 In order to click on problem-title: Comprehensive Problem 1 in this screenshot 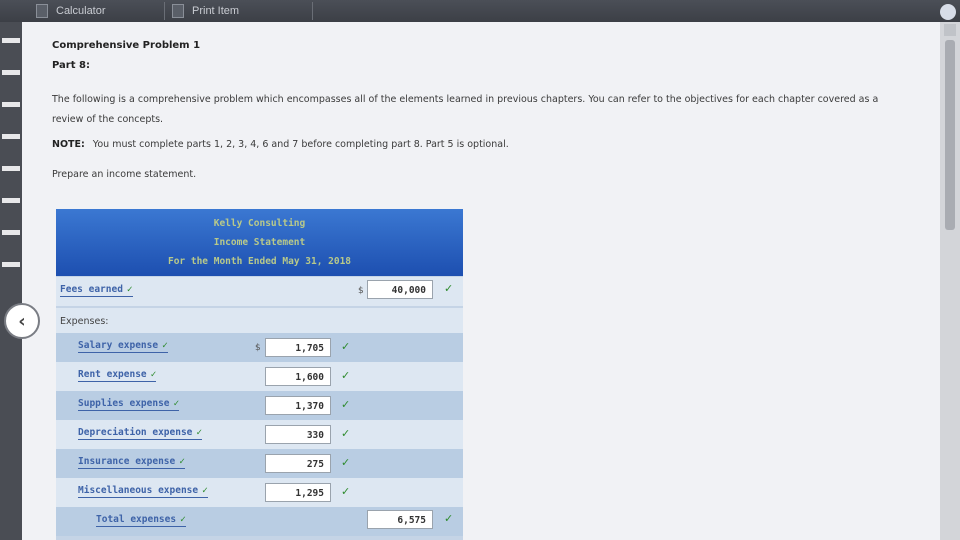, I will do `click(126, 45)`.